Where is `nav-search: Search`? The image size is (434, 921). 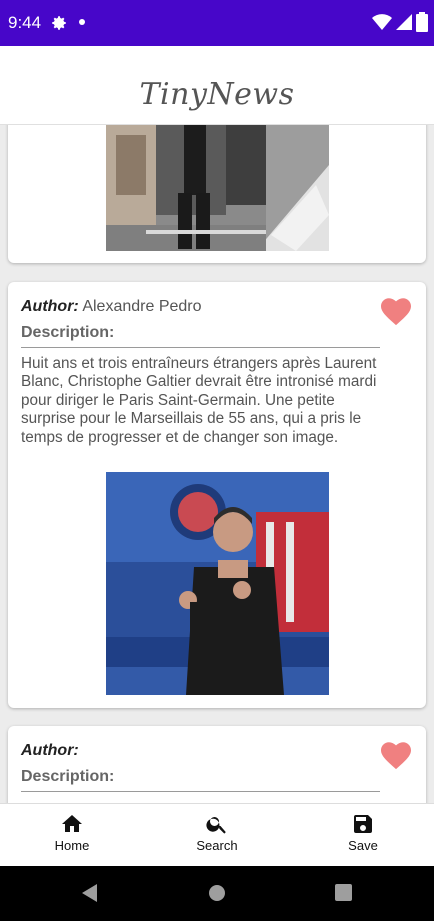
nav-search: Search is located at coordinates (217, 832).